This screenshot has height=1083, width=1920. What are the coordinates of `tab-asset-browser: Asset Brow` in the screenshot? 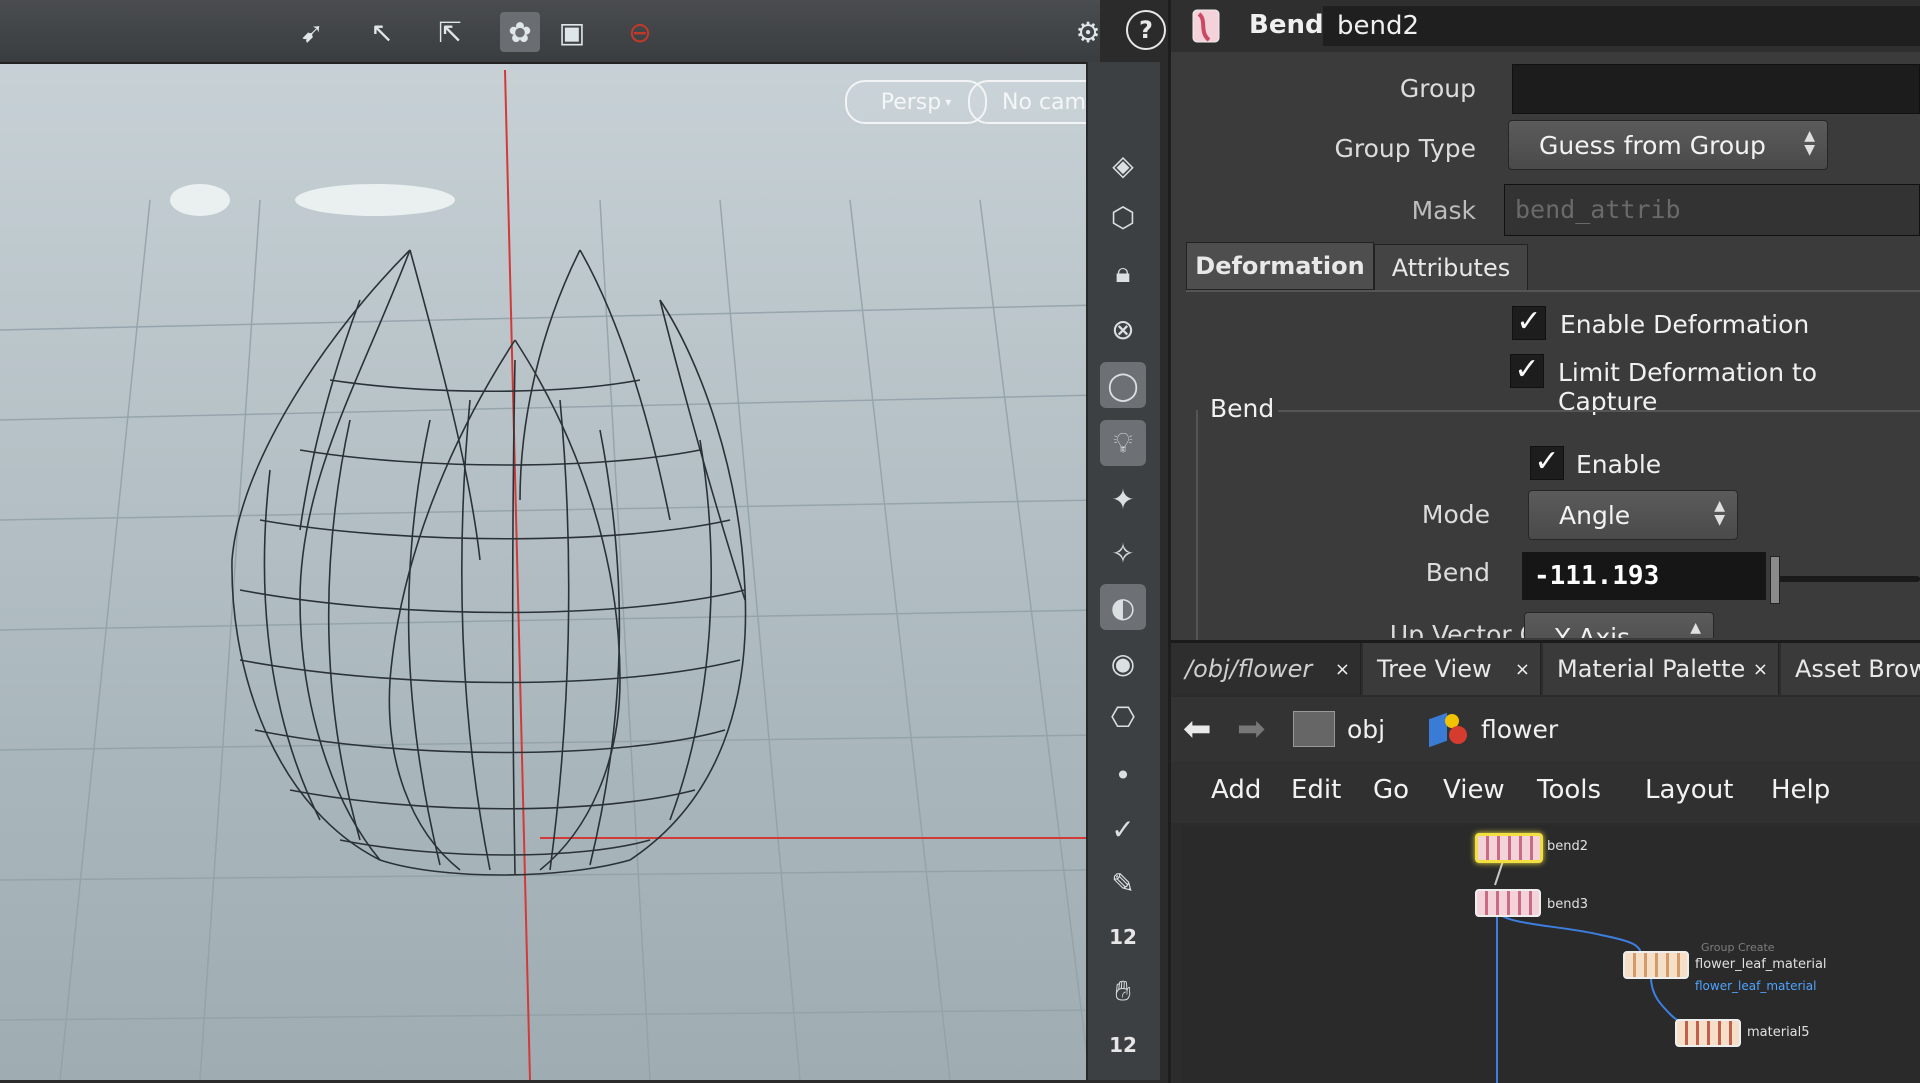 It's located at (1850, 669).